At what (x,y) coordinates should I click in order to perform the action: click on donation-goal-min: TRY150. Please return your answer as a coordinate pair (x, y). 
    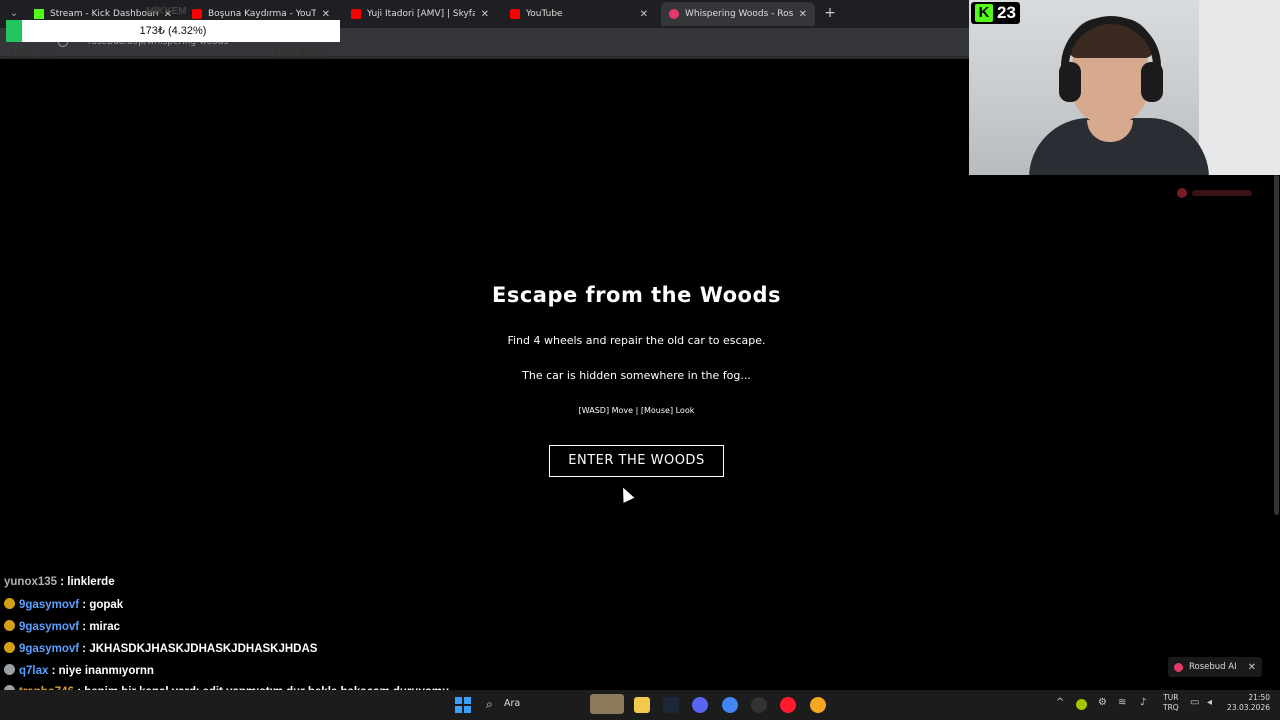
    Looking at the image, I should click on (32, 52).